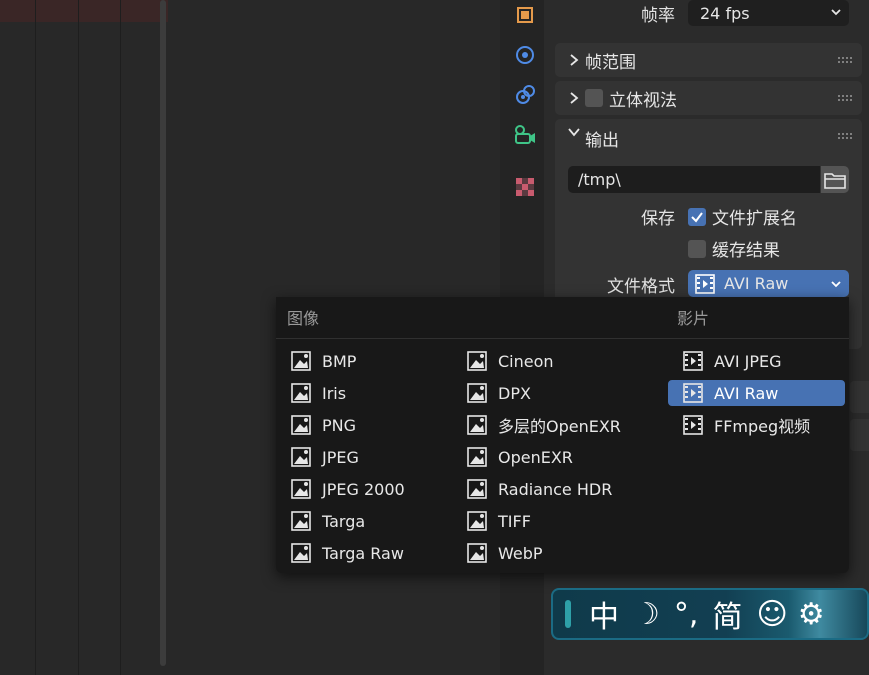 The image size is (869, 675). What do you see at coordinates (525, 55) in the screenshot?
I see `physics-icon` at bounding box center [525, 55].